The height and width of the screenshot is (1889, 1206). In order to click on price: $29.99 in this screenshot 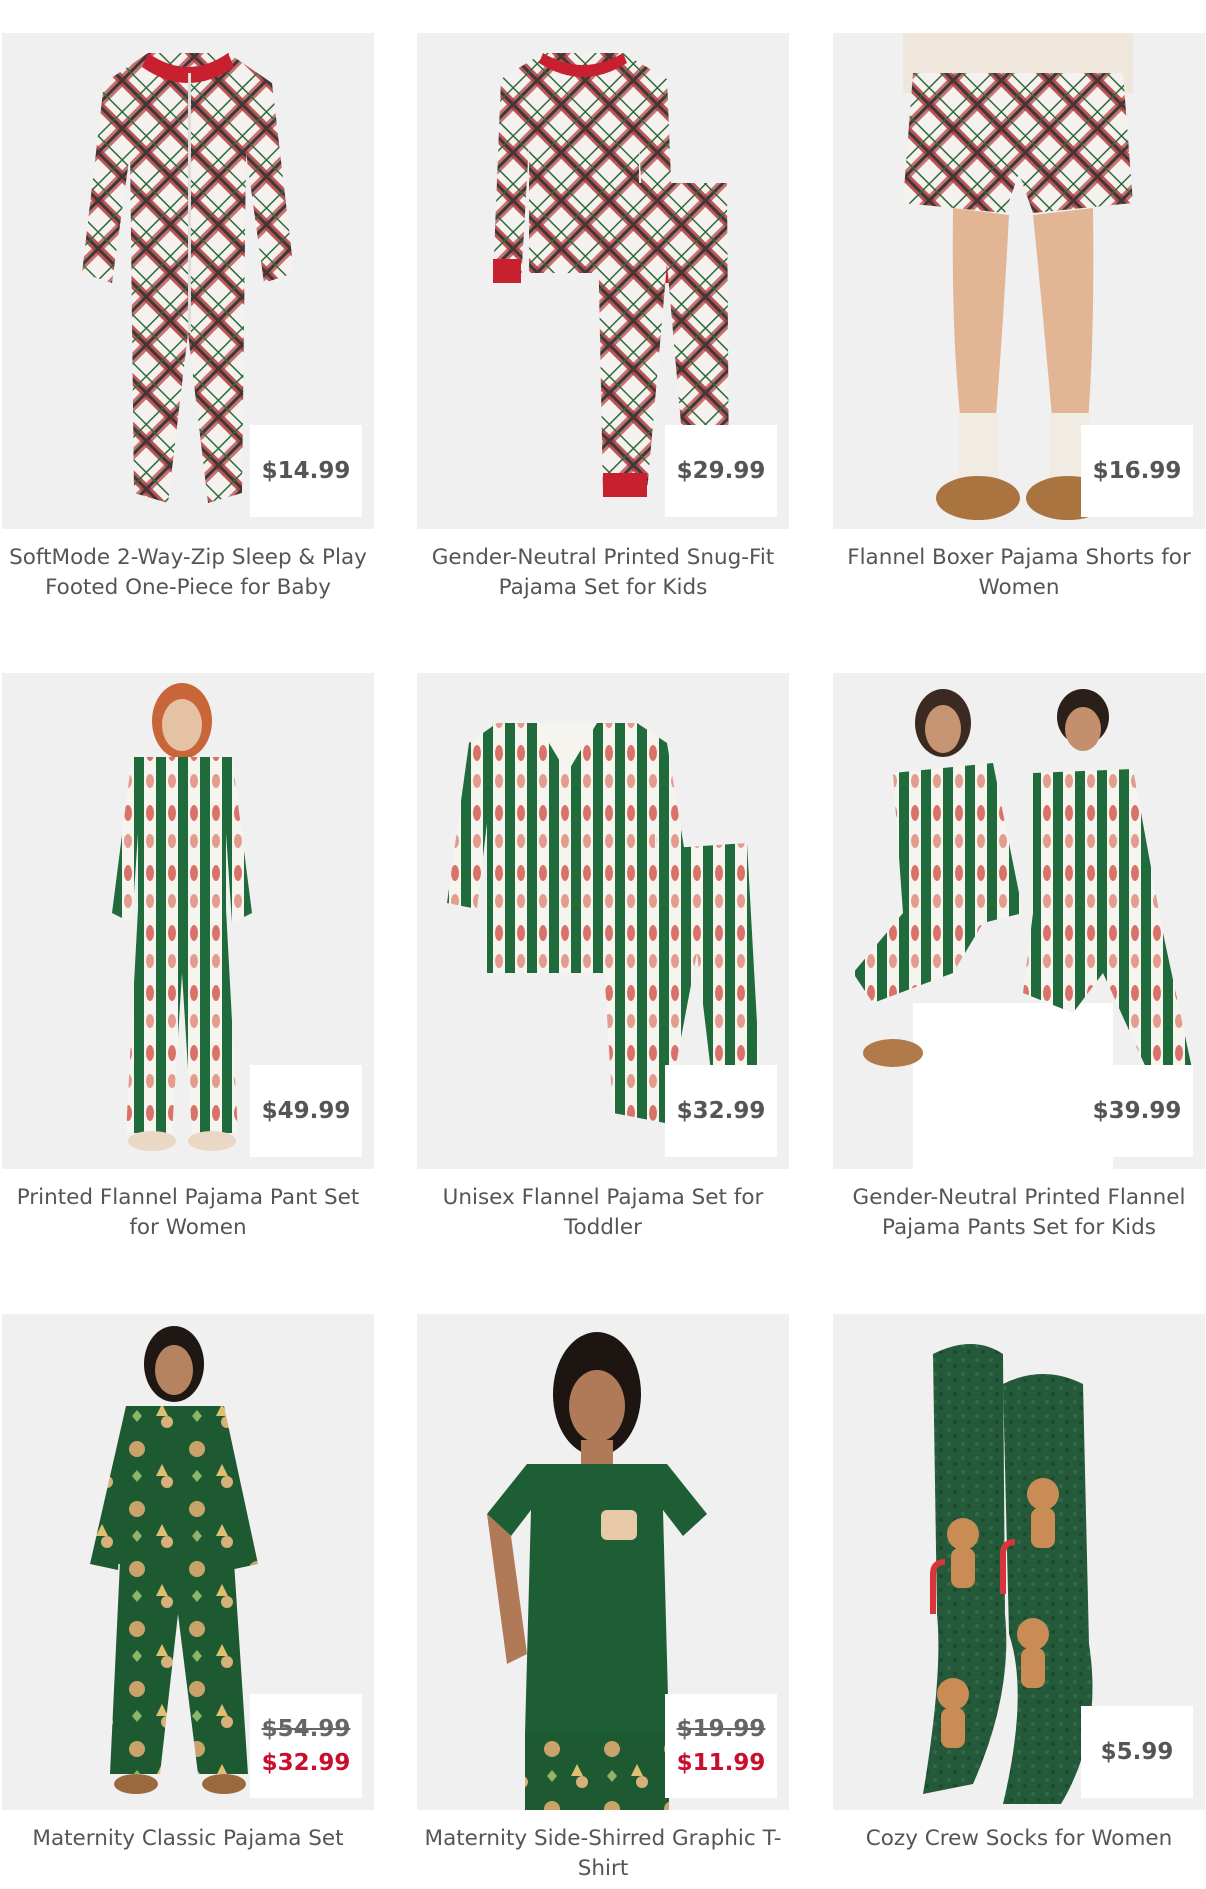, I will do `click(721, 471)`.